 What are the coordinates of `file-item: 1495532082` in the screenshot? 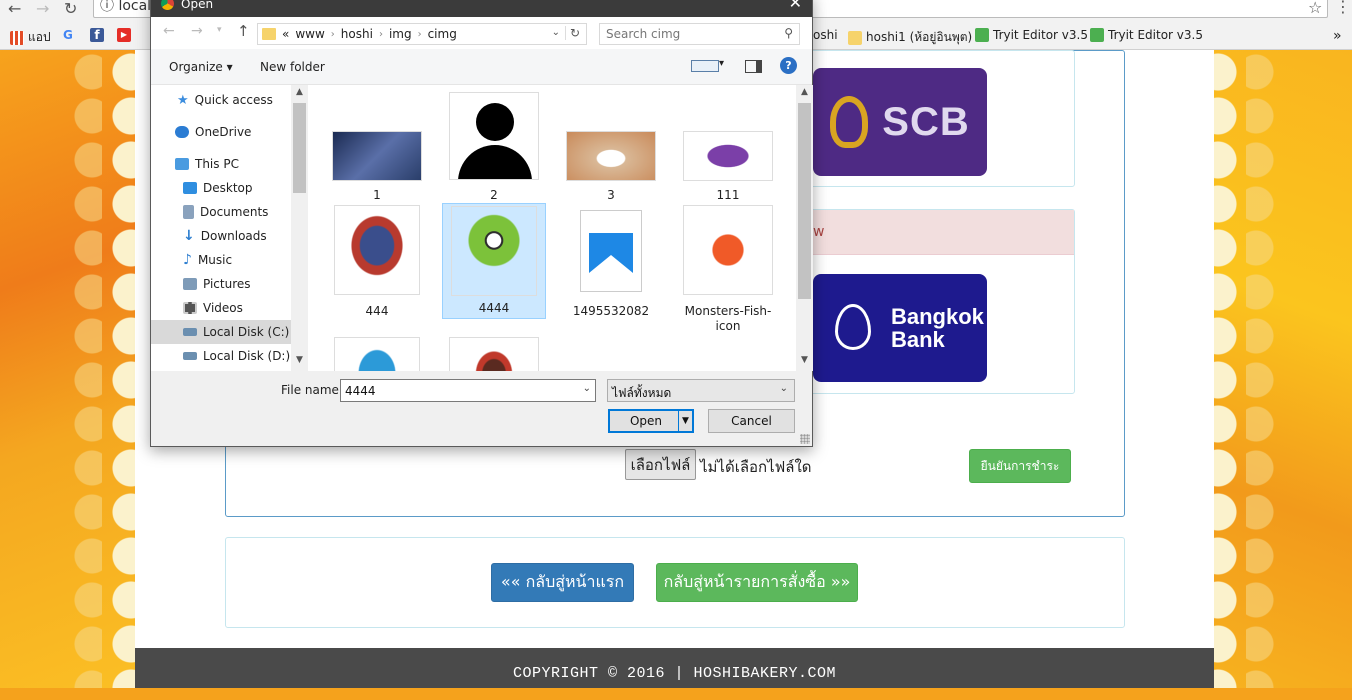 It's located at (611, 263).